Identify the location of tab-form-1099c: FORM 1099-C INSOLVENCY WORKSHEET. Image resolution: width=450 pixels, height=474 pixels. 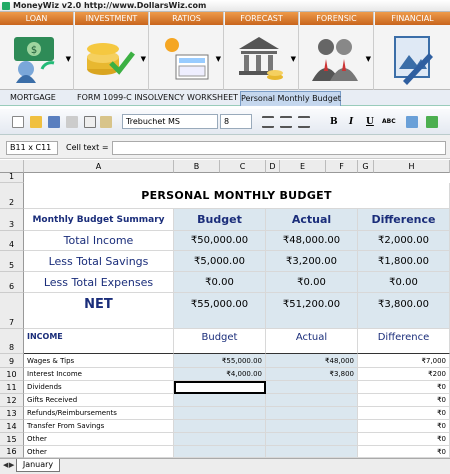
(157, 98).